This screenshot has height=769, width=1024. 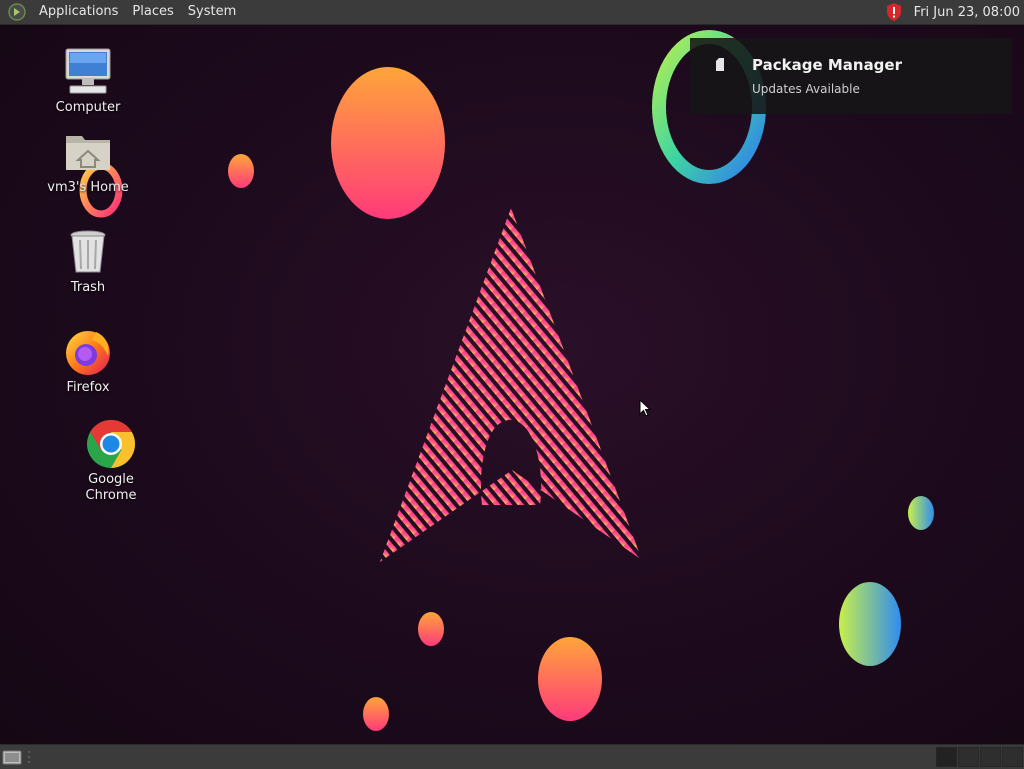 I want to click on desktop-icon-home: vm3's Home, so click(x=88, y=161).